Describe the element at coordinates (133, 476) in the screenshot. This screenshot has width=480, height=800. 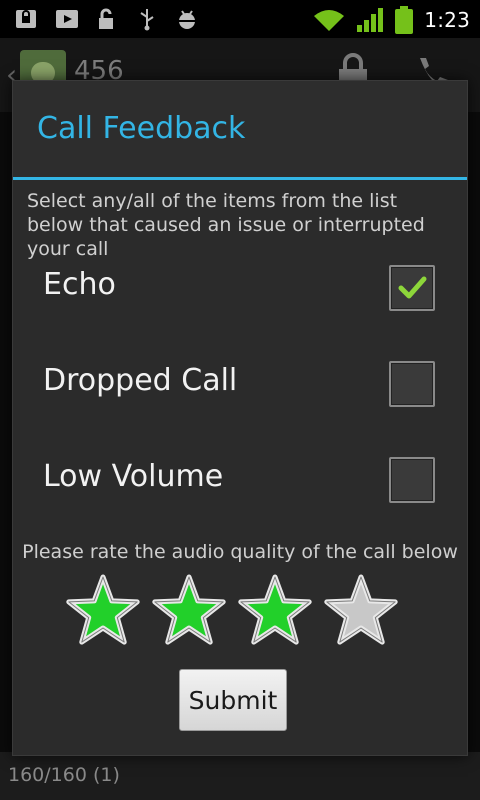
I see `option-label: Low Volume` at that location.